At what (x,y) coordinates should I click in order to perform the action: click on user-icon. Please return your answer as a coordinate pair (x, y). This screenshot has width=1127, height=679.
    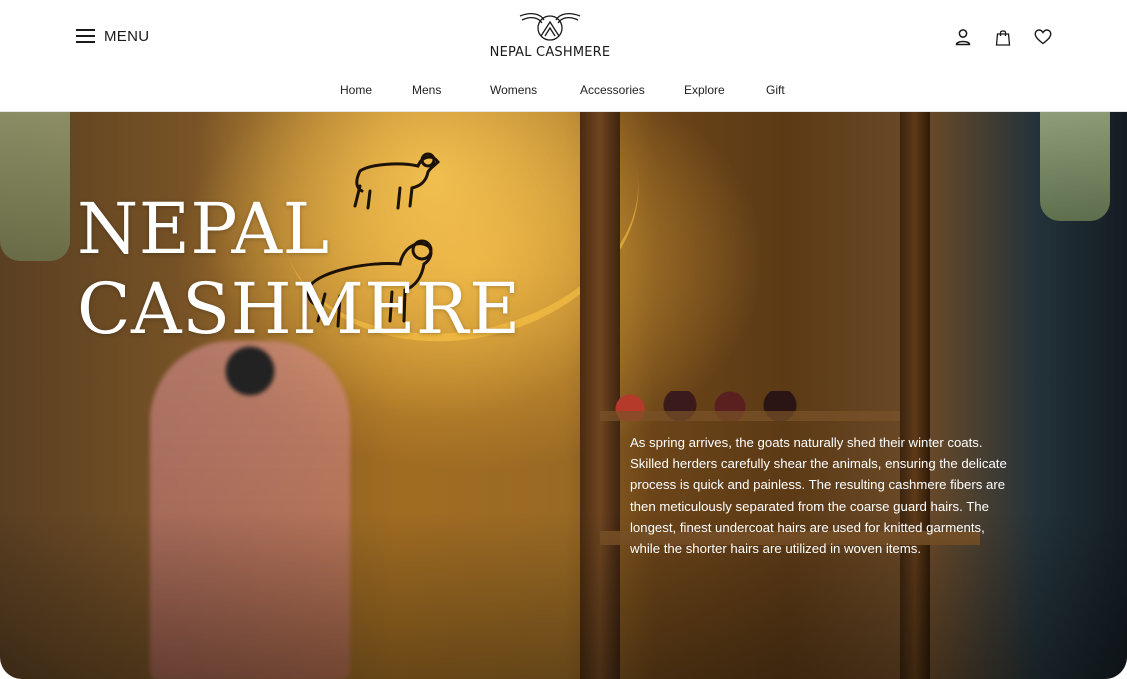
    Looking at the image, I should click on (963, 37).